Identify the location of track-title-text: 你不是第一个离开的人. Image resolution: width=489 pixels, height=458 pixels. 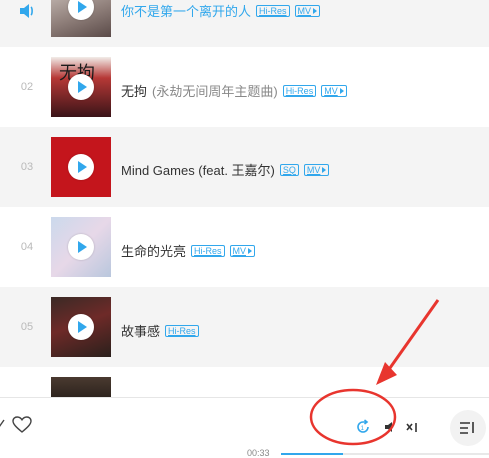
(186, 11).